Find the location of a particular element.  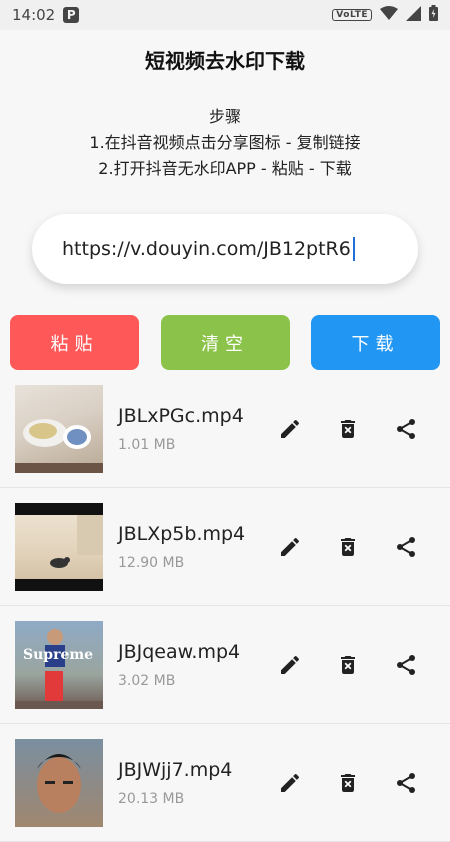

file-item: JBLXp5b.mp4 12.90 MB is located at coordinates (225, 547).